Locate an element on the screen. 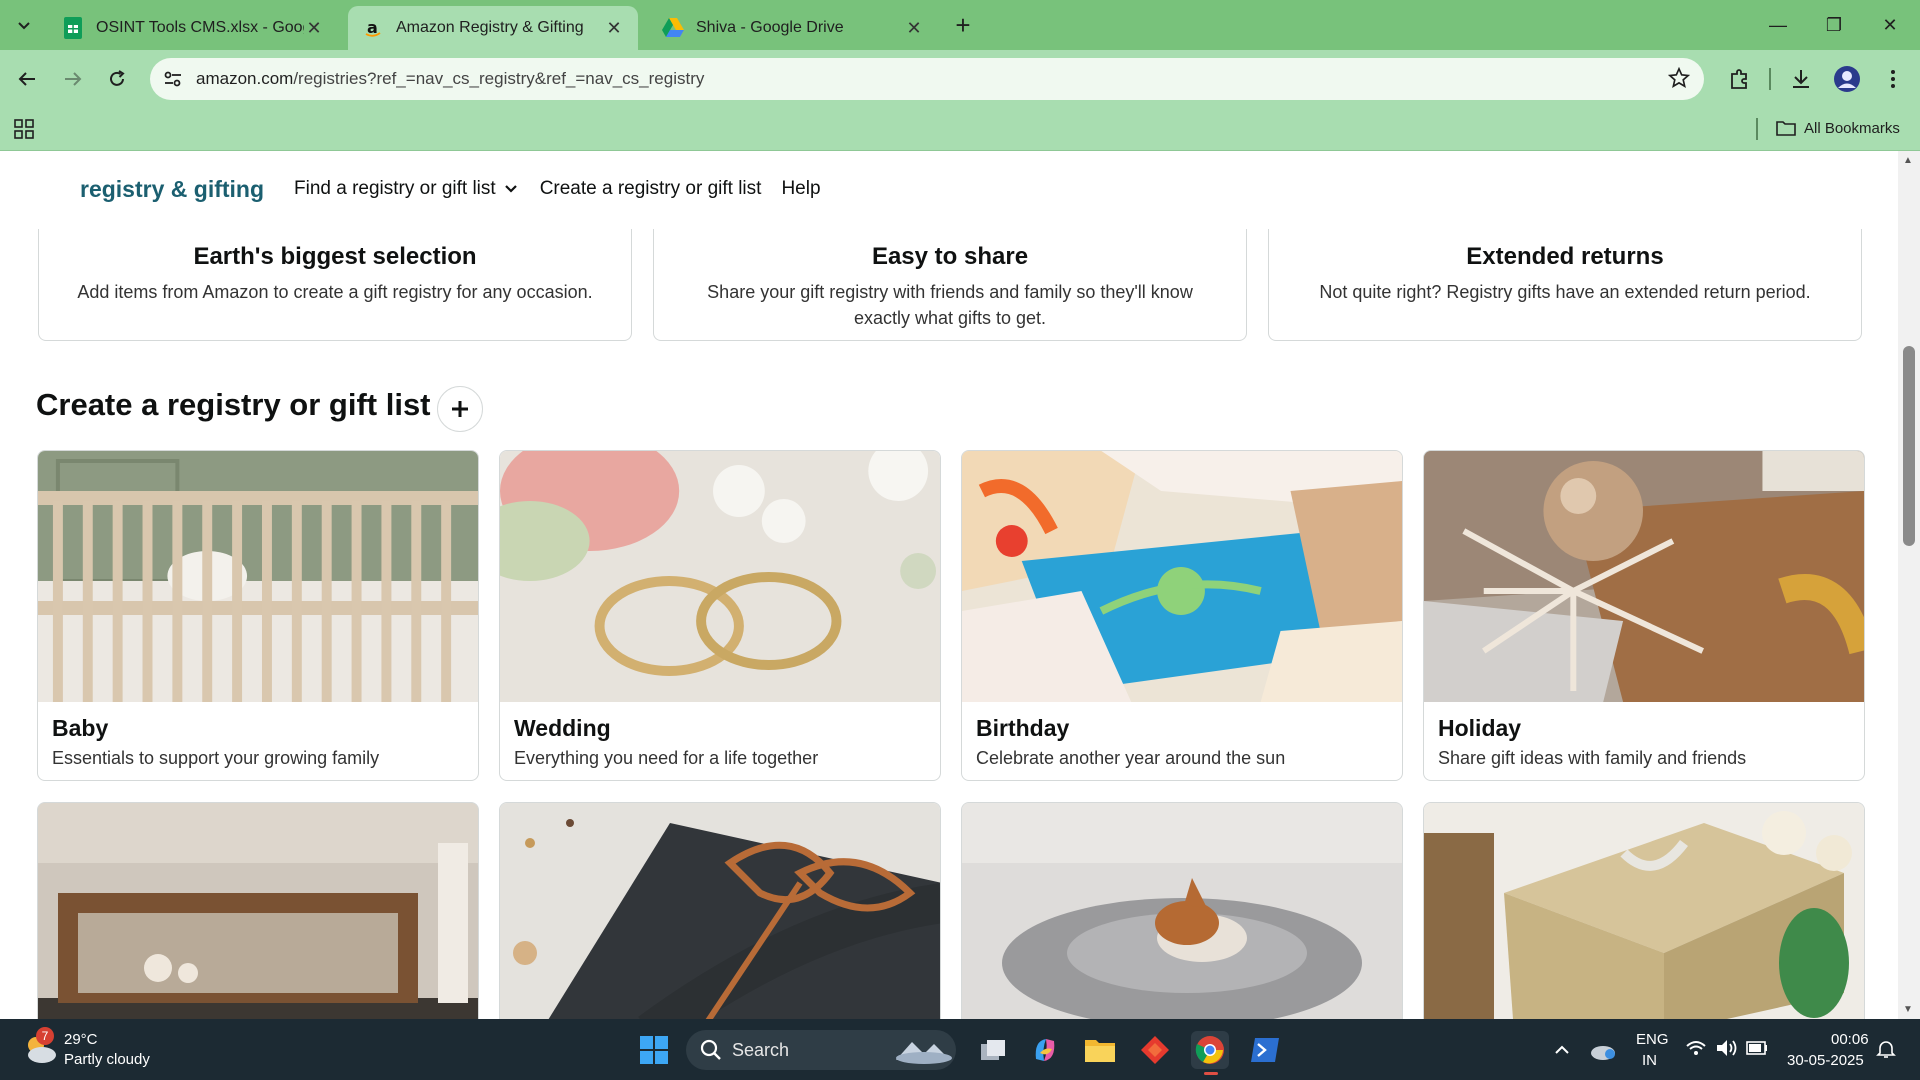 This screenshot has width=1920, height=1080. plus-icon is located at coordinates (460, 409).